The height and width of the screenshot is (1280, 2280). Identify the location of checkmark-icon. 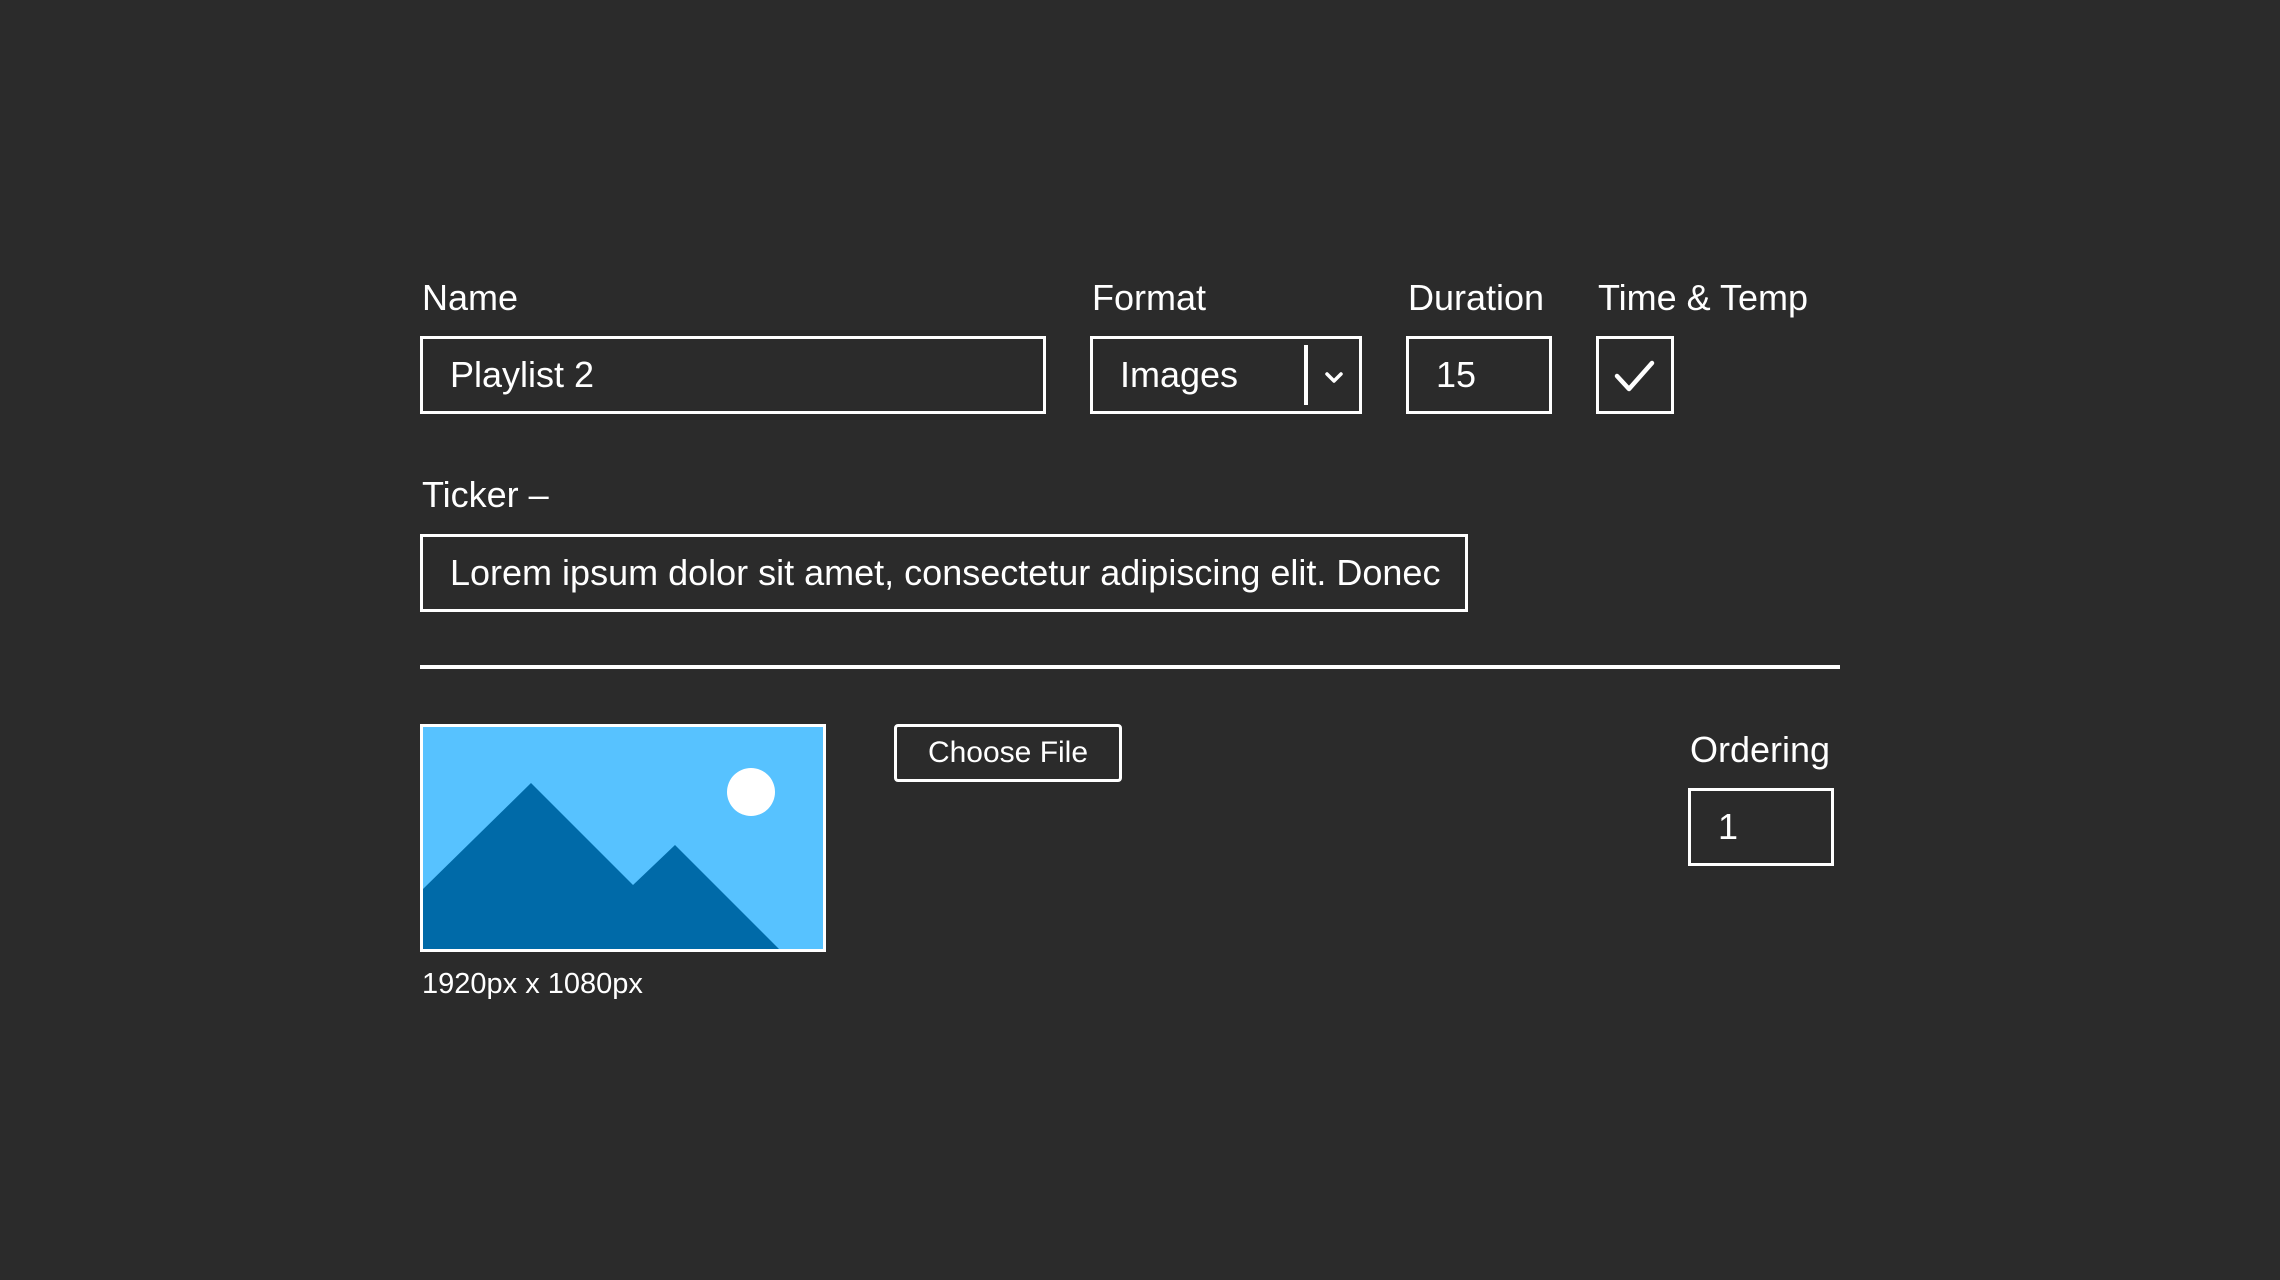
(1634, 376).